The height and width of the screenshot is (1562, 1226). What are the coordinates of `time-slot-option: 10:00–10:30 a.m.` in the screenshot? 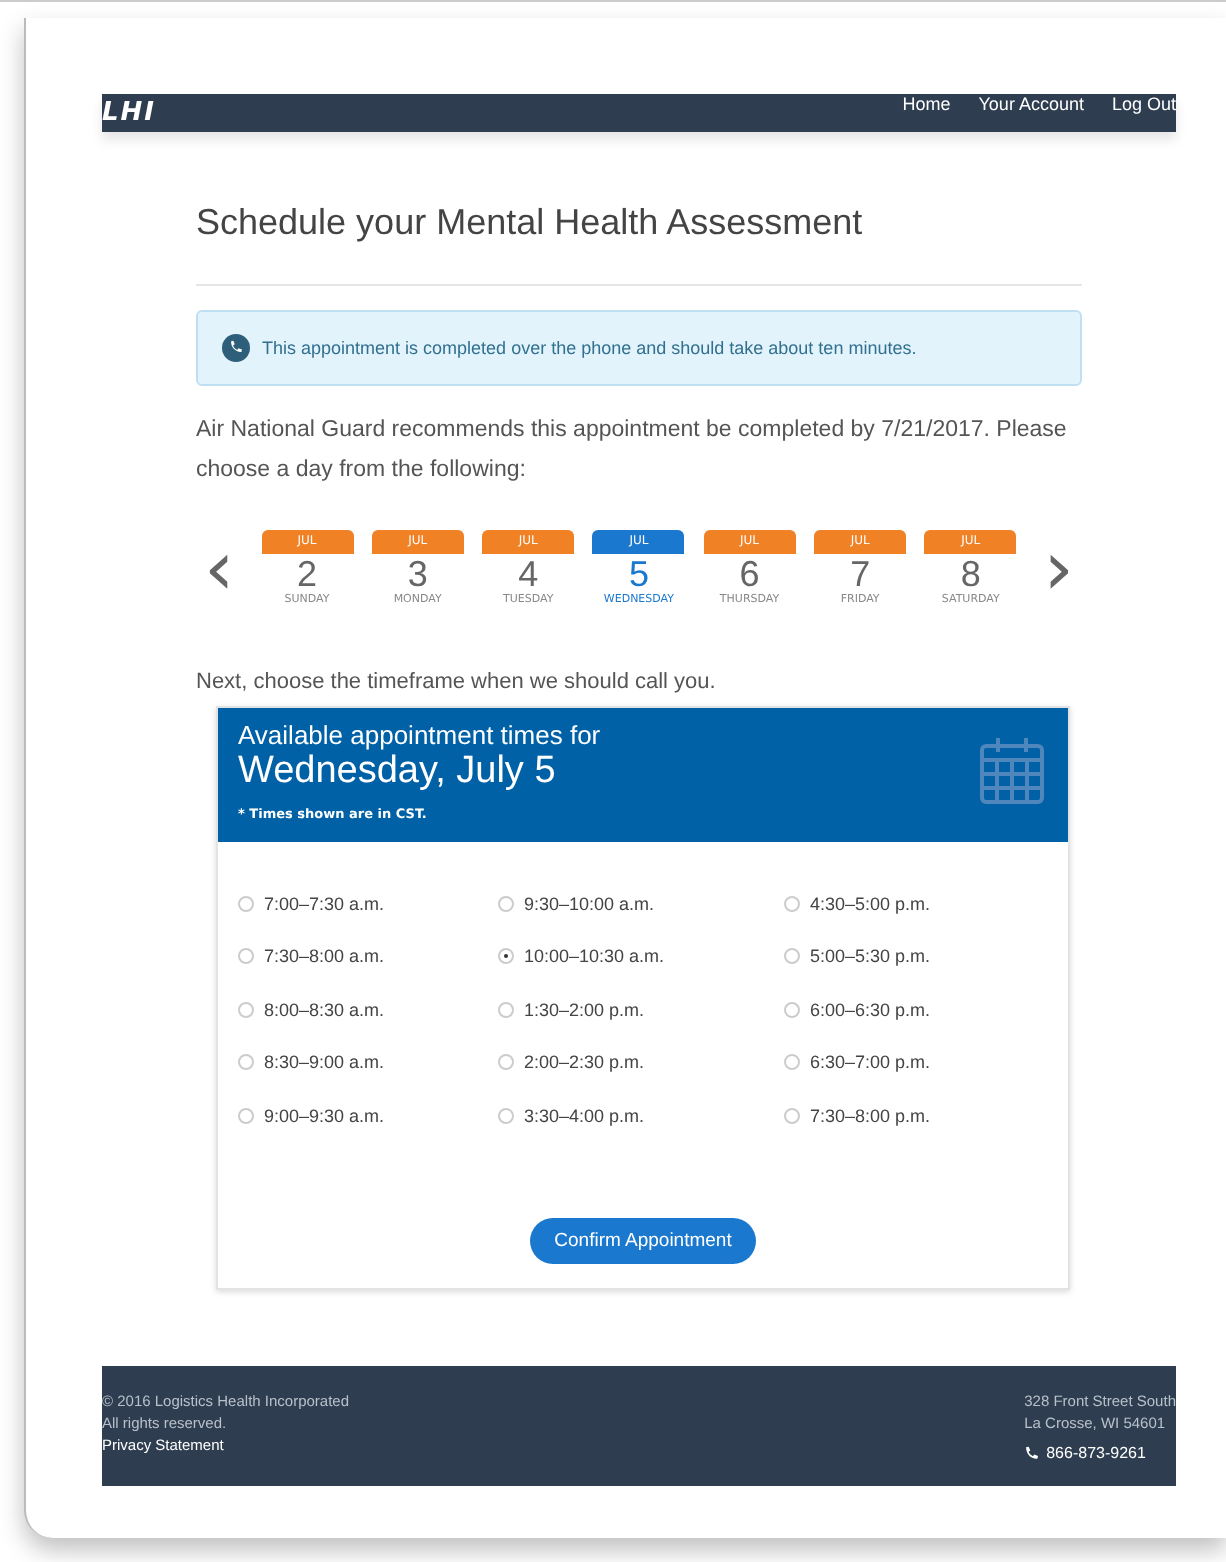 It's located at (641, 957).